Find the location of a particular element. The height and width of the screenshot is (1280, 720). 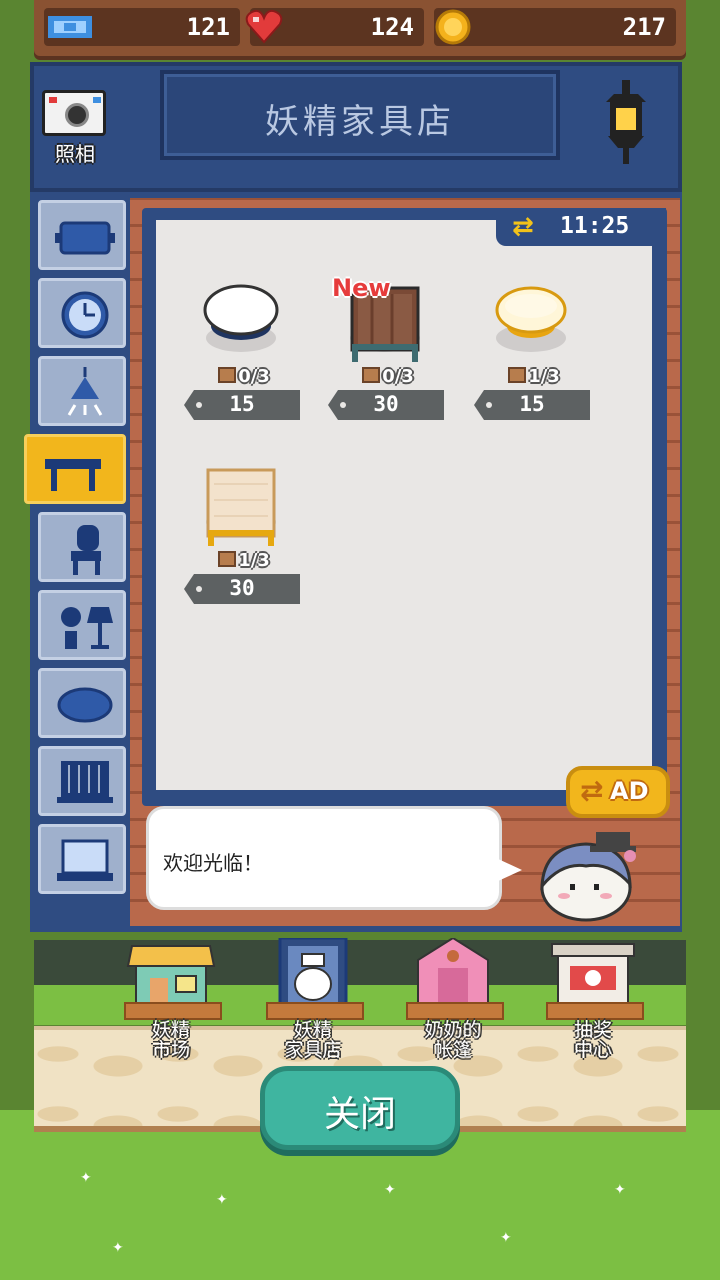

furniture-shop-icon is located at coordinates (313, 971).